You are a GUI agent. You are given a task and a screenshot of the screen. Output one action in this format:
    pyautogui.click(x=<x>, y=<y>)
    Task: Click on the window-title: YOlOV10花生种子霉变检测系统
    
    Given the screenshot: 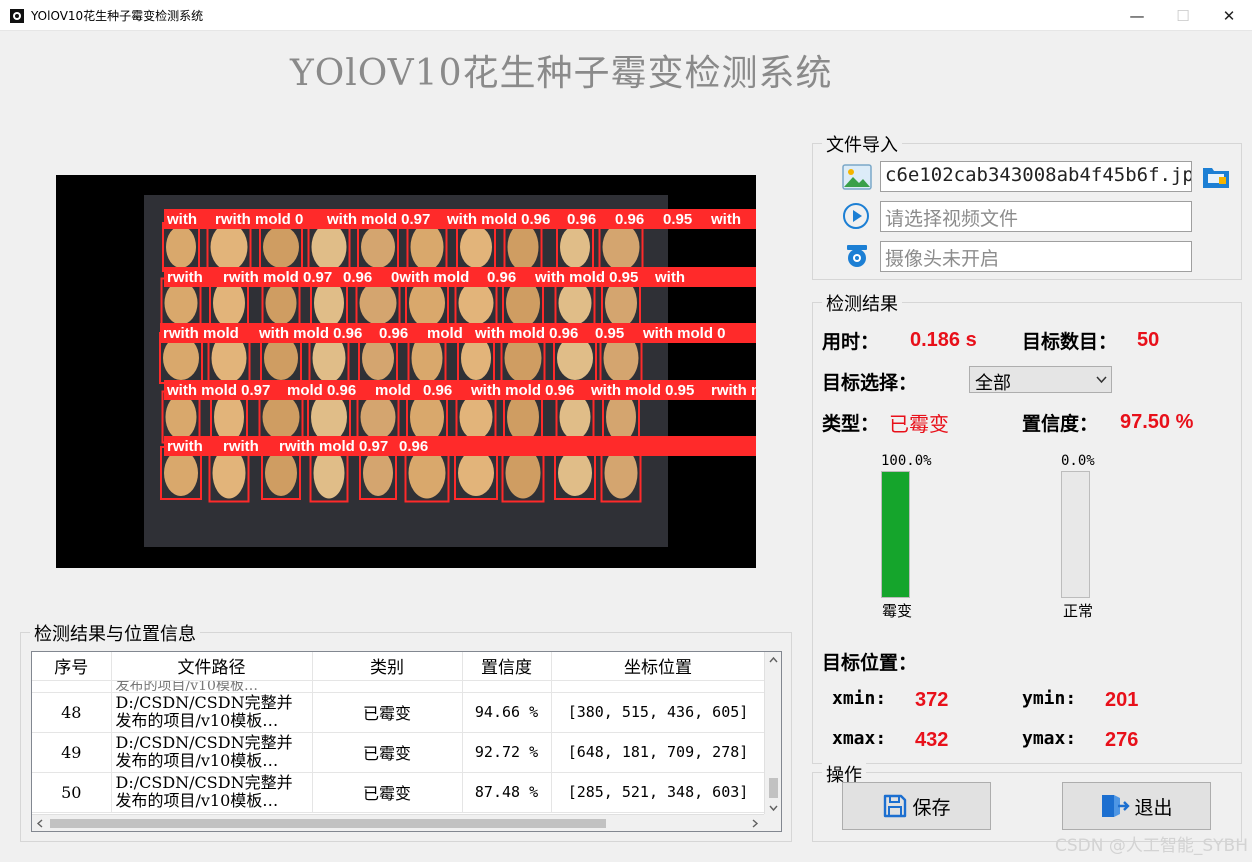 What is the action you would take?
    pyautogui.click(x=117, y=16)
    